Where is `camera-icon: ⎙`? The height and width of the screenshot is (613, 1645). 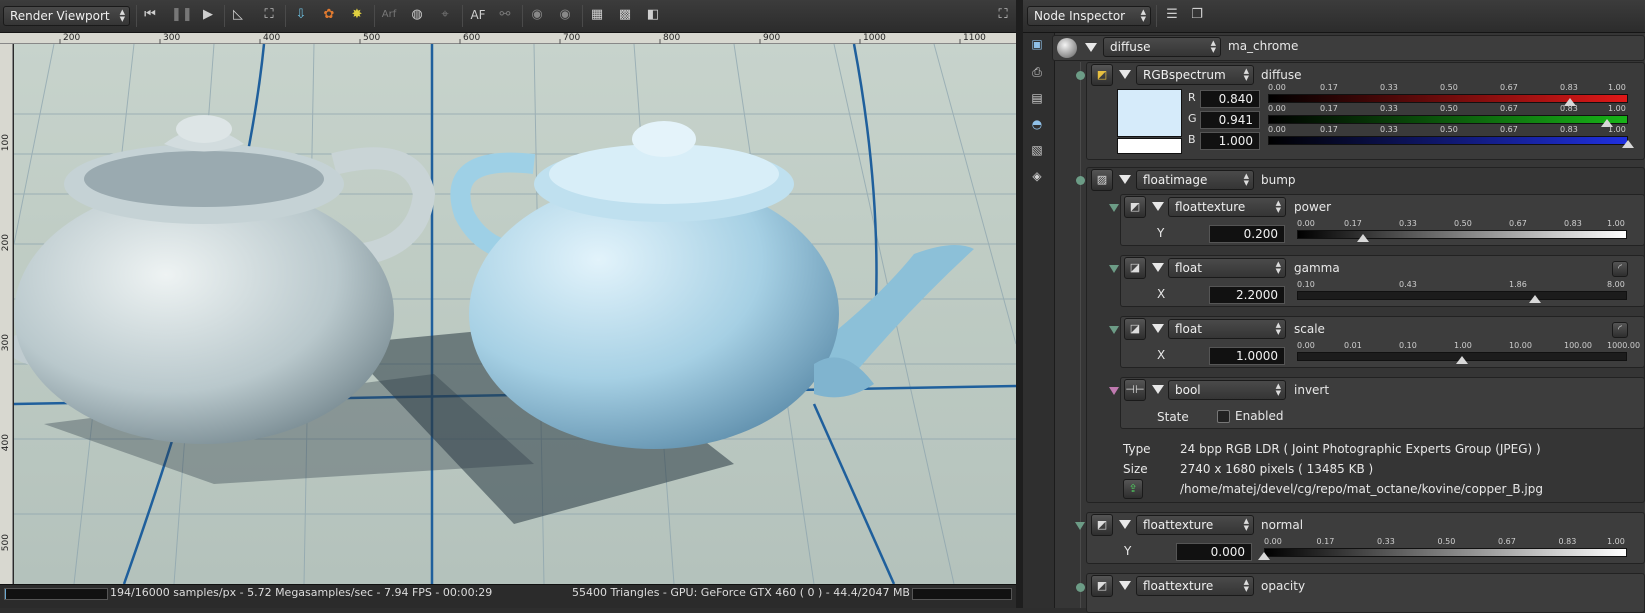 camera-icon: ⎙ is located at coordinates (1037, 72).